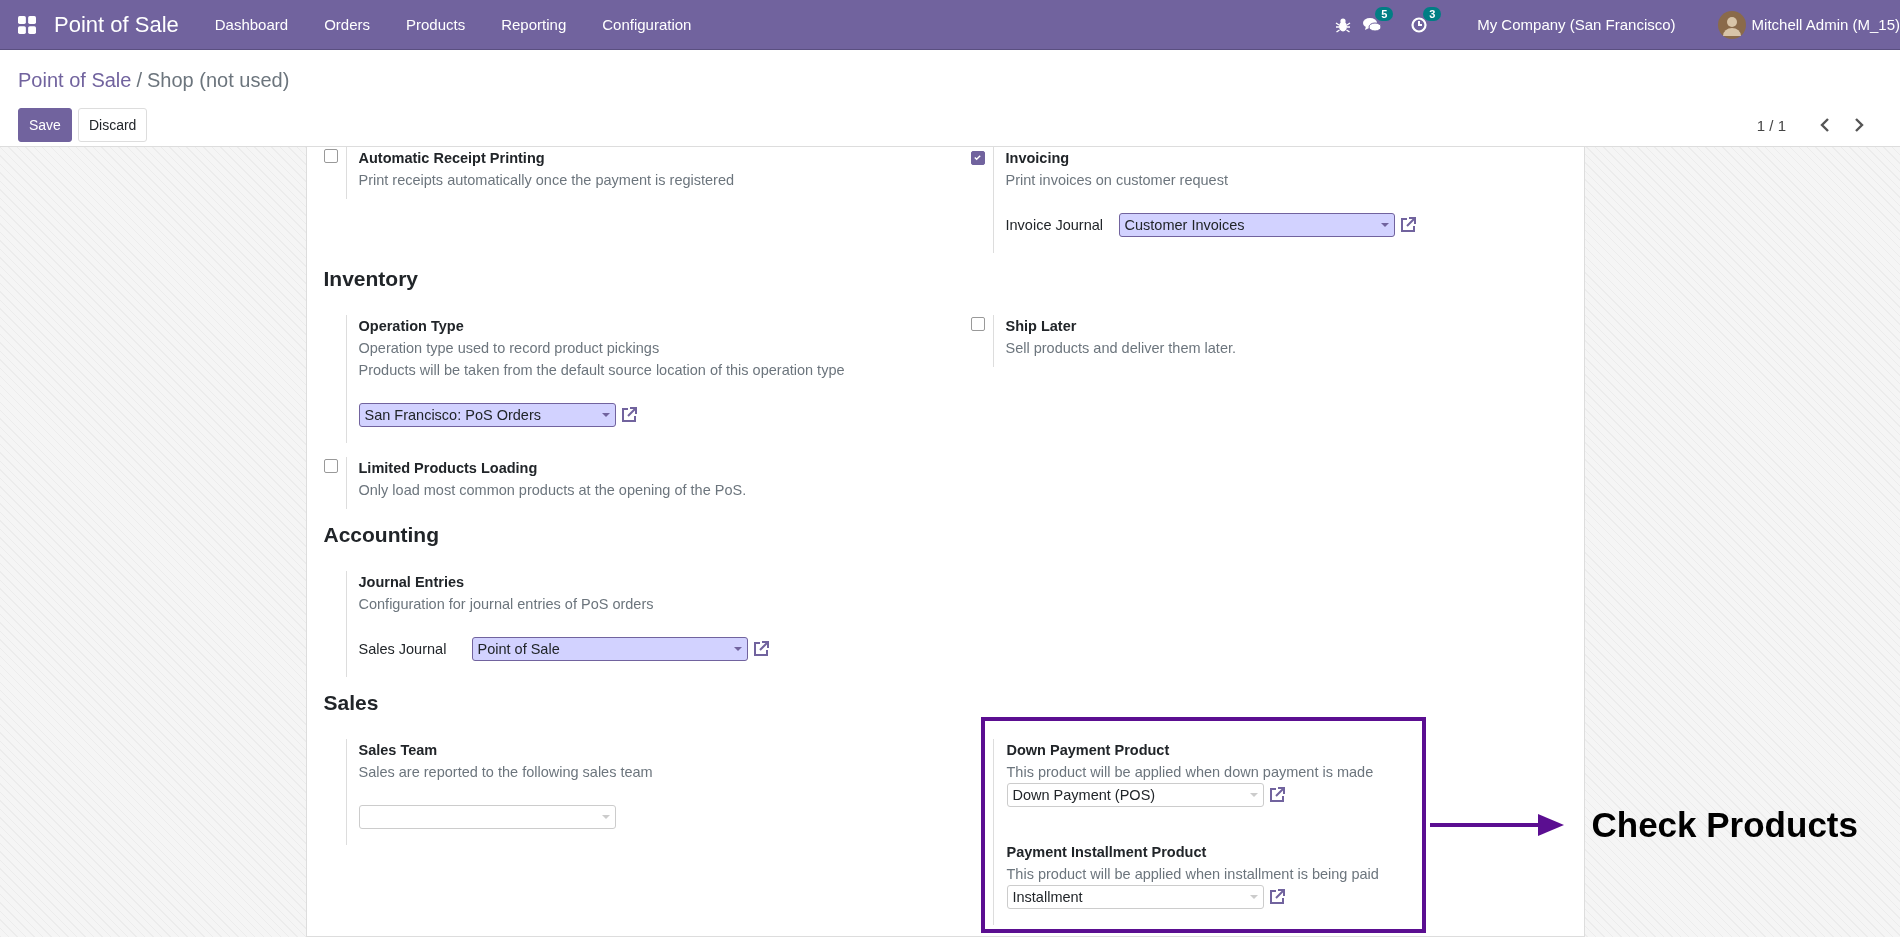  Describe the element at coordinates (534, 24) in the screenshot. I see `menu-item: Reporting` at that location.